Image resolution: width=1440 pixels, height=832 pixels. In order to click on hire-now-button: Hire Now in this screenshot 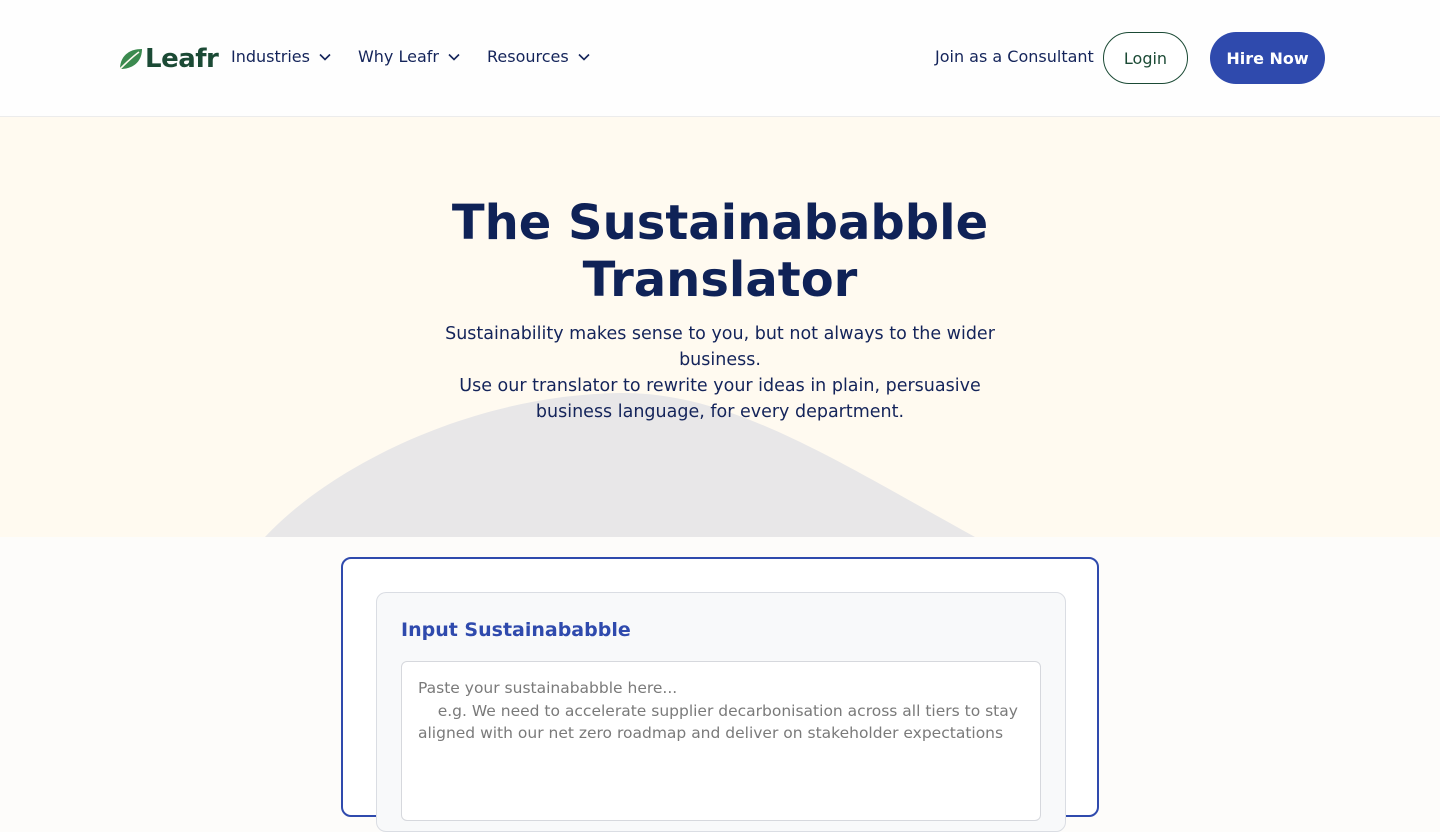, I will do `click(1267, 58)`.